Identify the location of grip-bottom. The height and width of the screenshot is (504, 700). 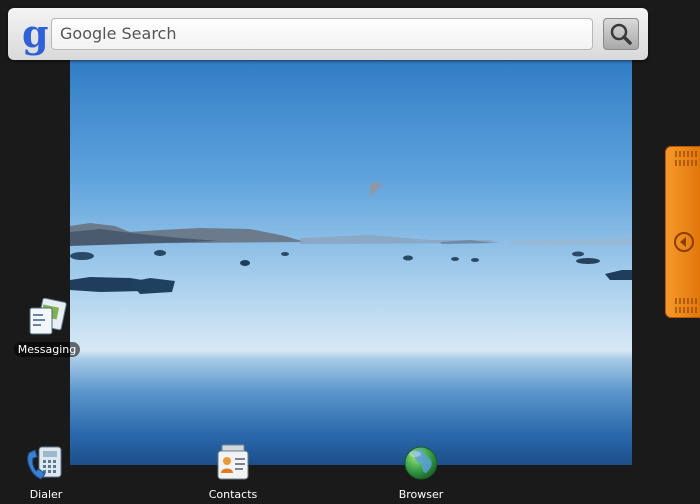
(686, 301).